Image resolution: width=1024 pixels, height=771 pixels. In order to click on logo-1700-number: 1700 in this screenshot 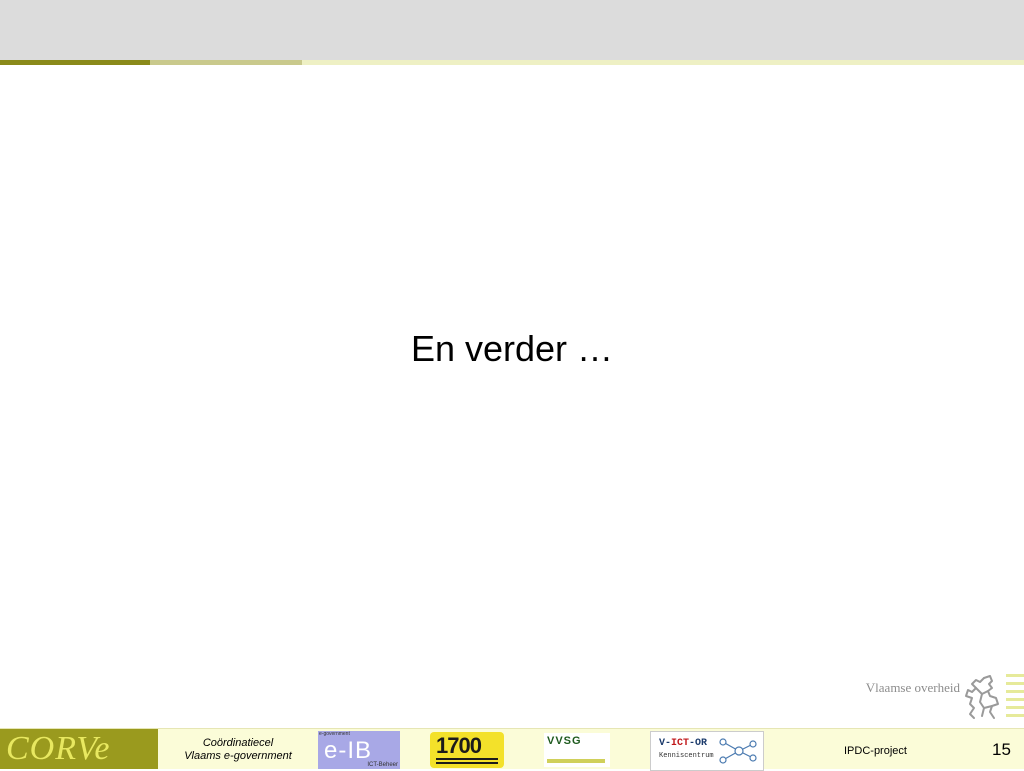, I will do `click(459, 745)`.